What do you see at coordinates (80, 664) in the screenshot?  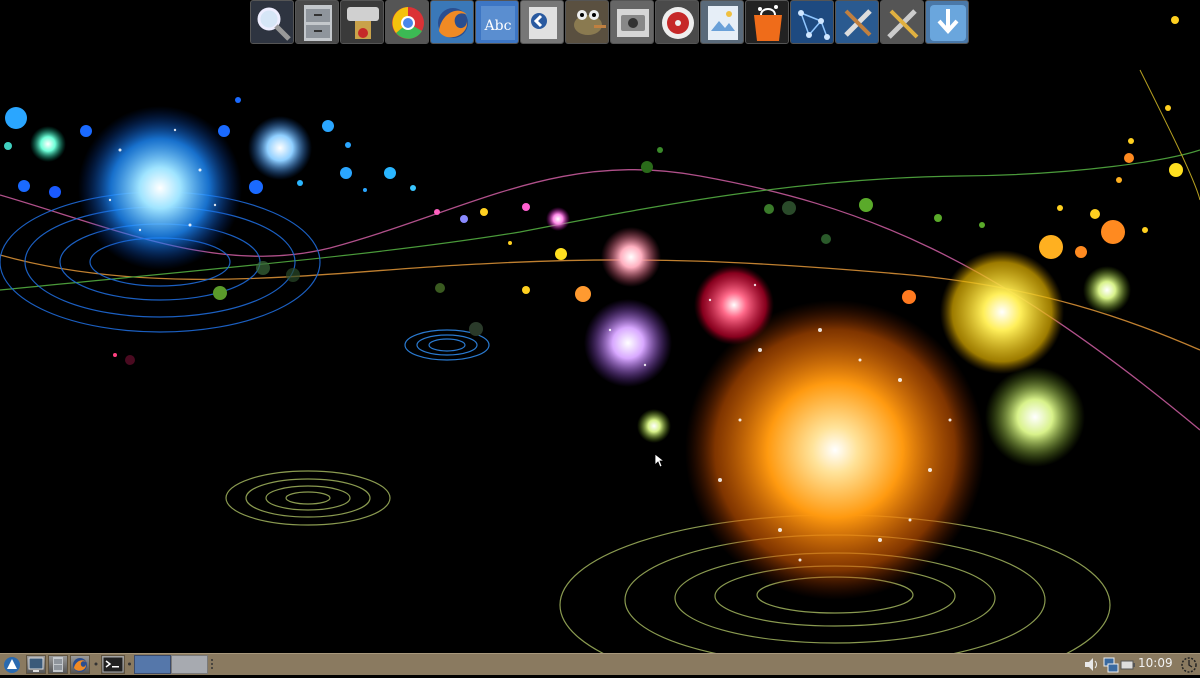 I see `browser-icon` at bounding box center [80, 664].